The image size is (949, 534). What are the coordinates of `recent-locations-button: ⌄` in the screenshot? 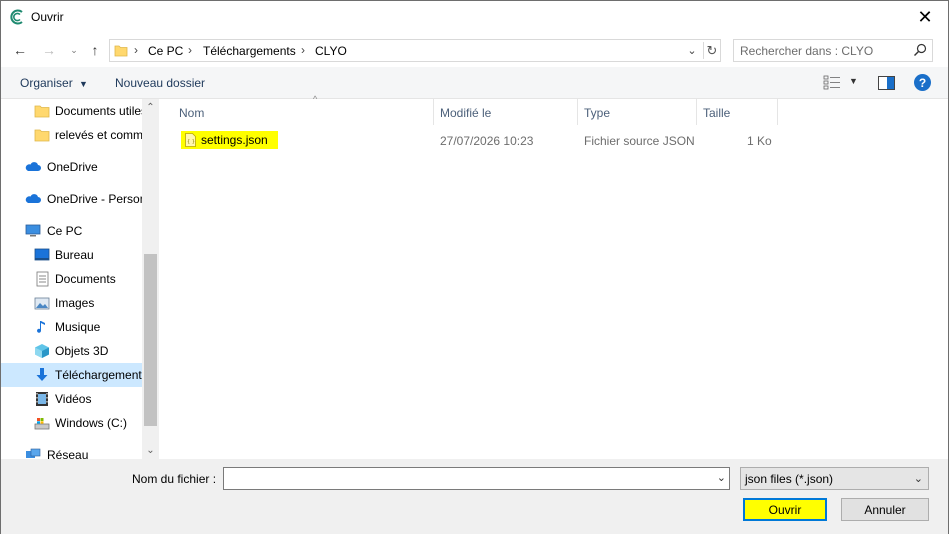 It's located at (74, 50).